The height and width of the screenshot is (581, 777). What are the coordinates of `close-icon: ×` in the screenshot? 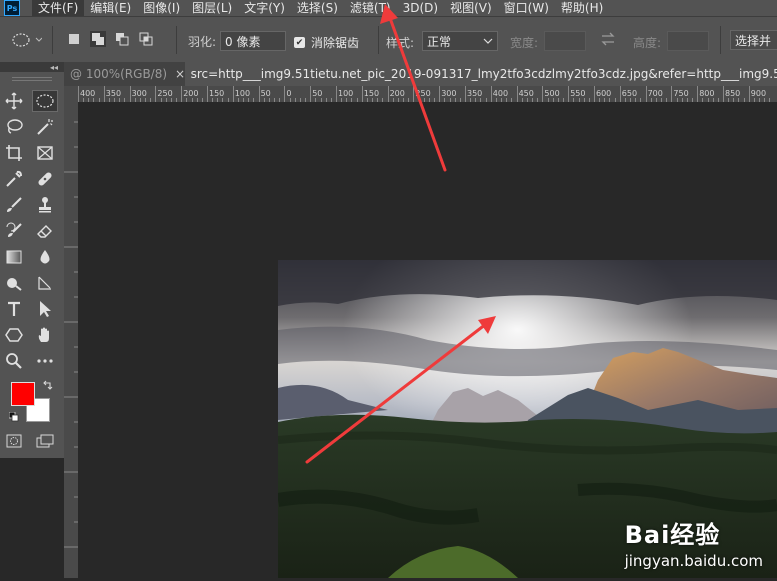 It's located at (180, 74).